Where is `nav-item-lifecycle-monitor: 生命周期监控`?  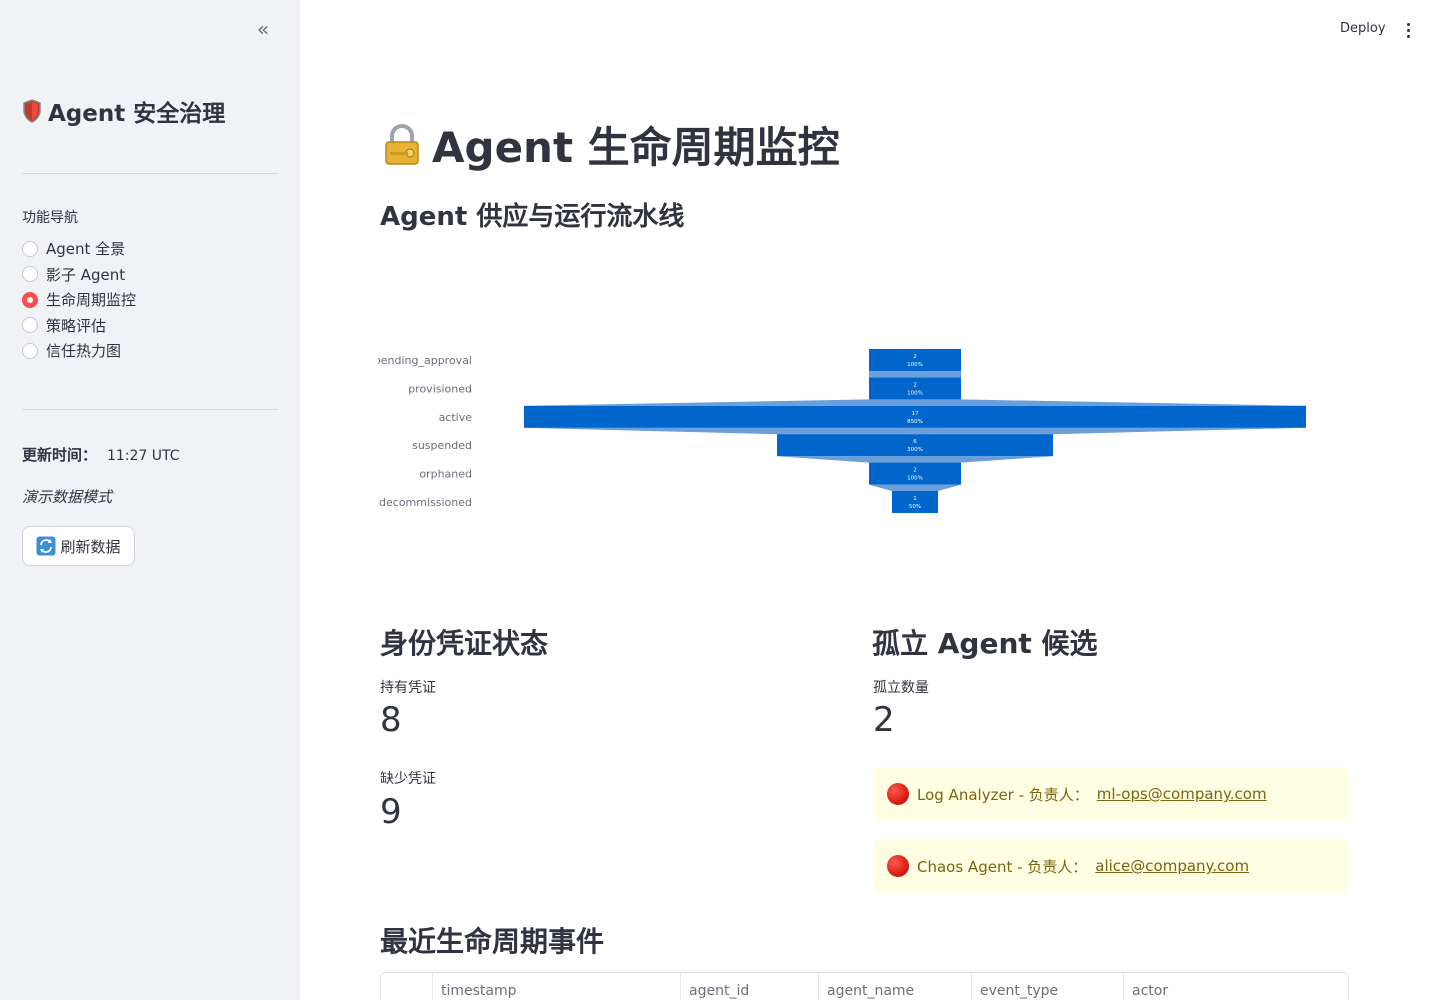
nav-item-lifecycle-monitor: 生命周期监控 is located at coordinates (79, 300).